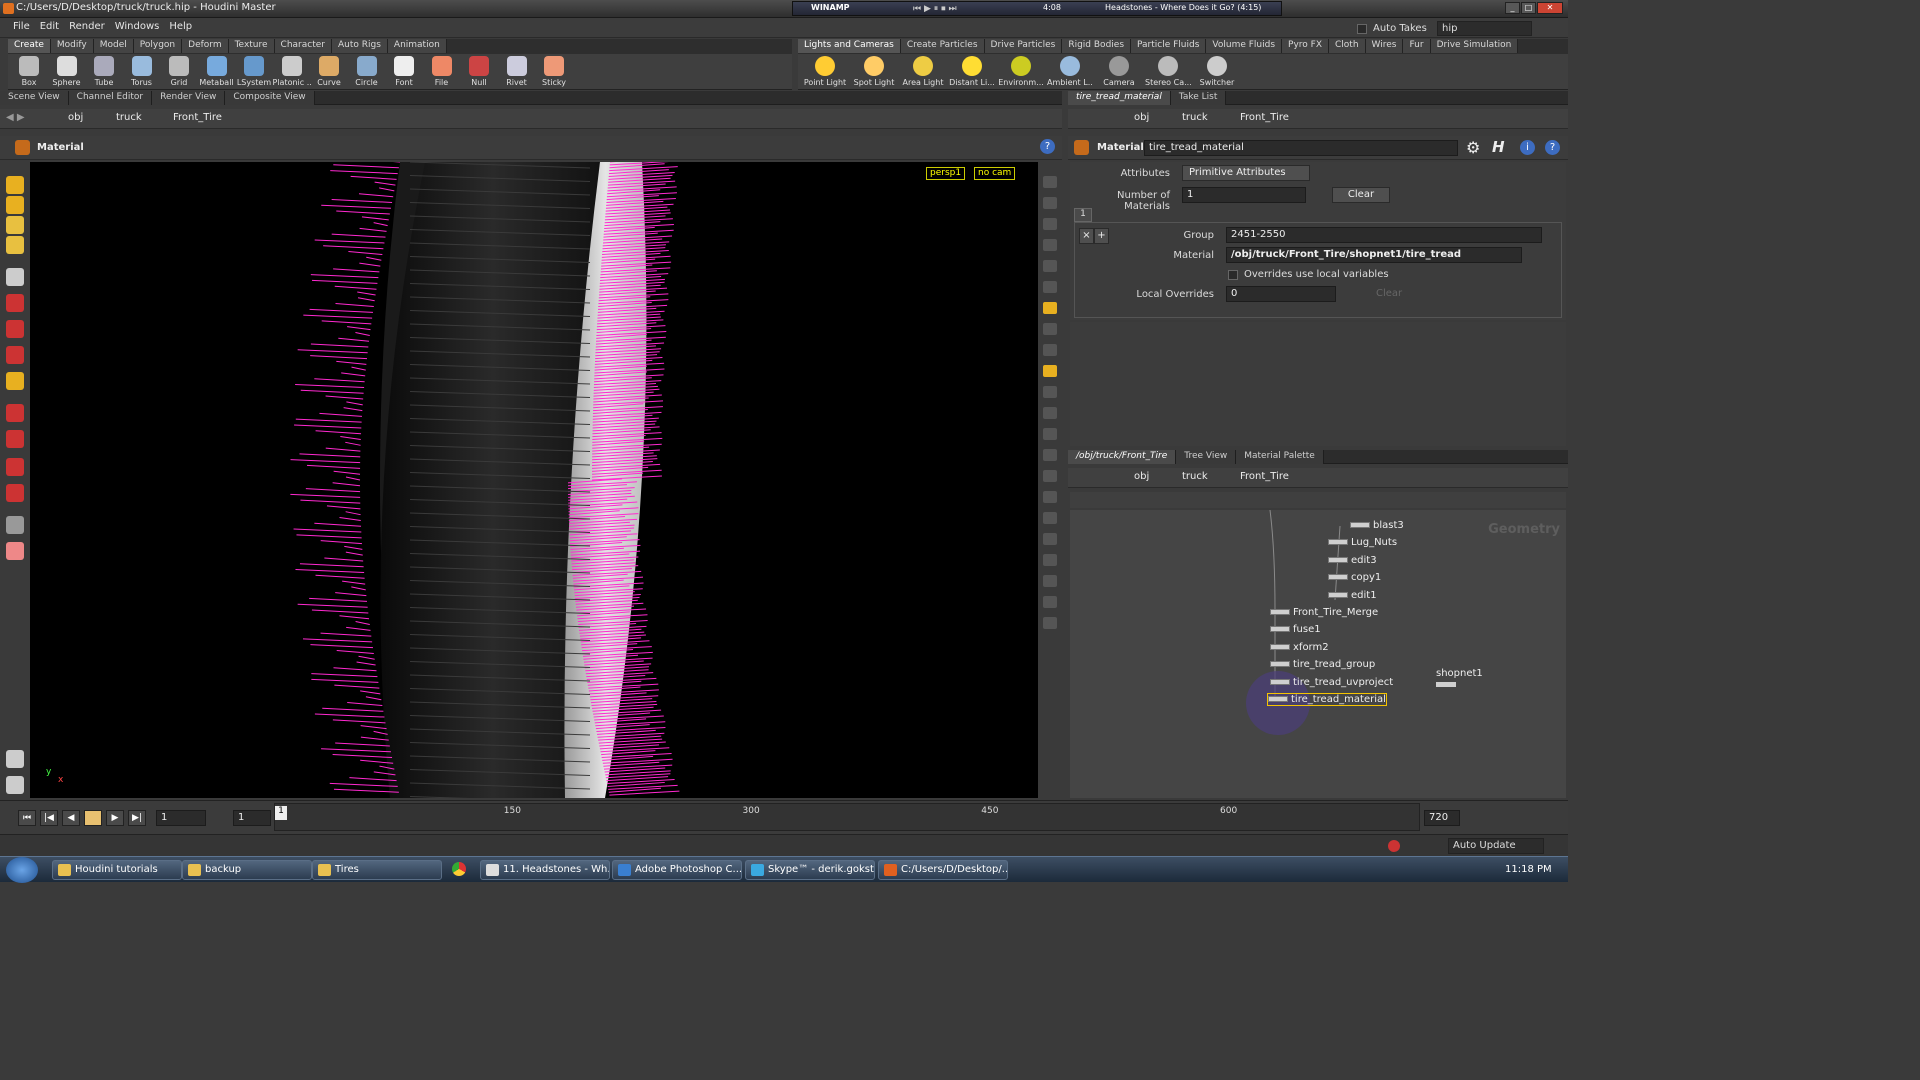 The image size is (1920, 1080). I want to click on play-button: ▶, so click(115, 818).